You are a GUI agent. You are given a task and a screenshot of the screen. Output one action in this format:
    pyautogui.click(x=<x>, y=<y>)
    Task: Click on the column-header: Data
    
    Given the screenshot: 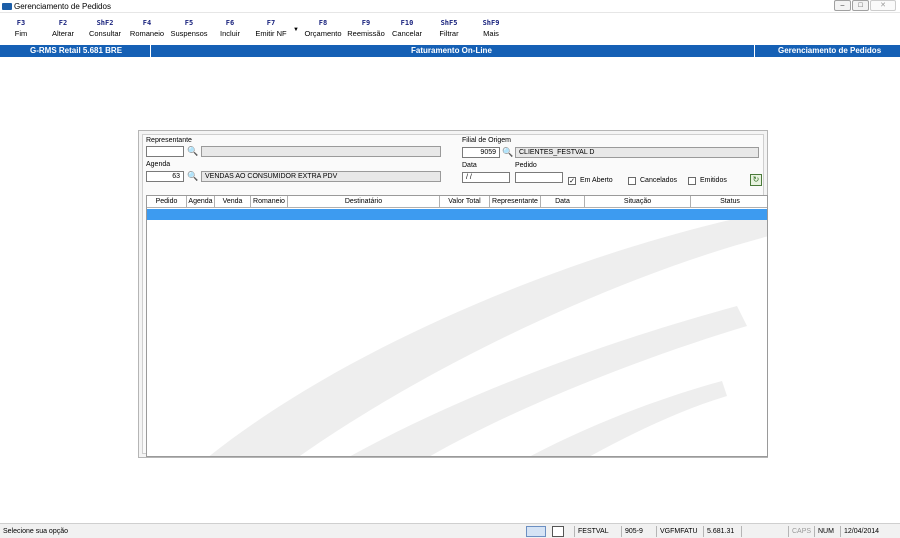 What is the action you would take?
    pyautogui.click(x=563, y=202)
    